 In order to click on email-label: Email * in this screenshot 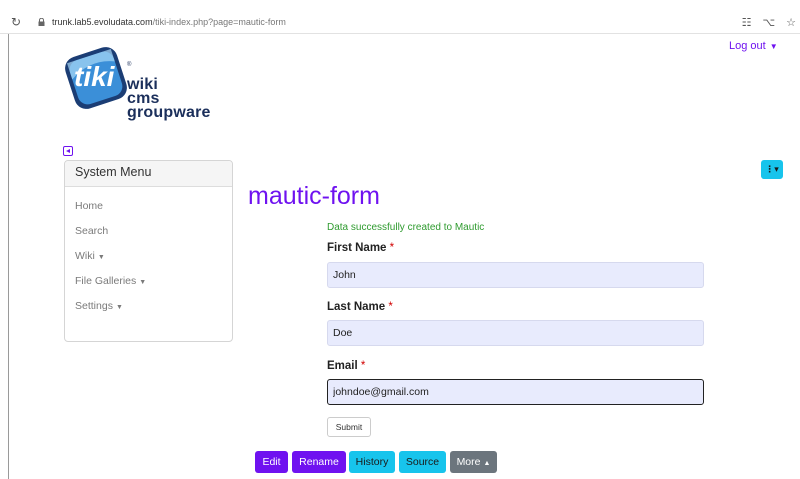, I will do `click(346, 366)`.